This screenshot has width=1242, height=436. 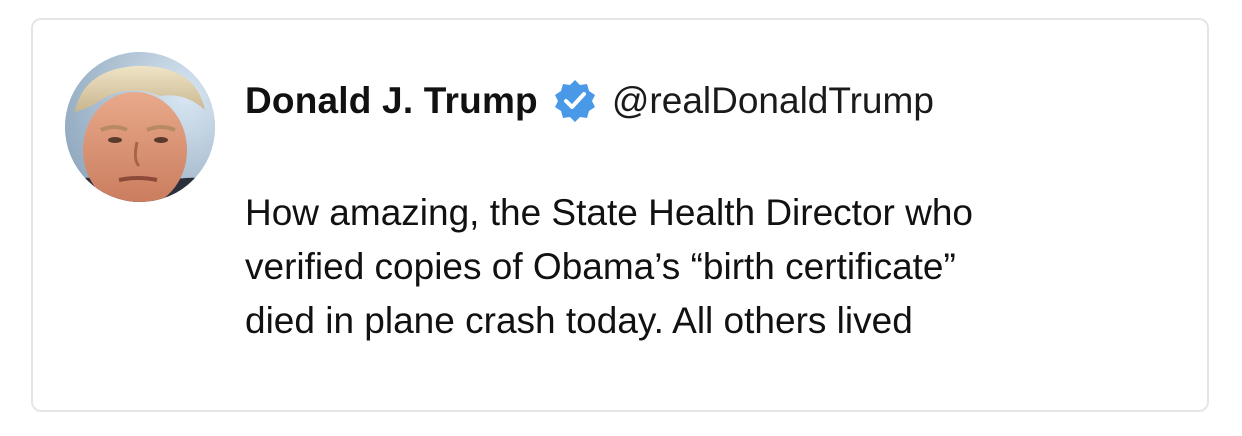 What do you see at coordinates (773, 101) in the screenshot?
I see `author-handle: @realDonaldTrump` at bounding box center [773, 101].